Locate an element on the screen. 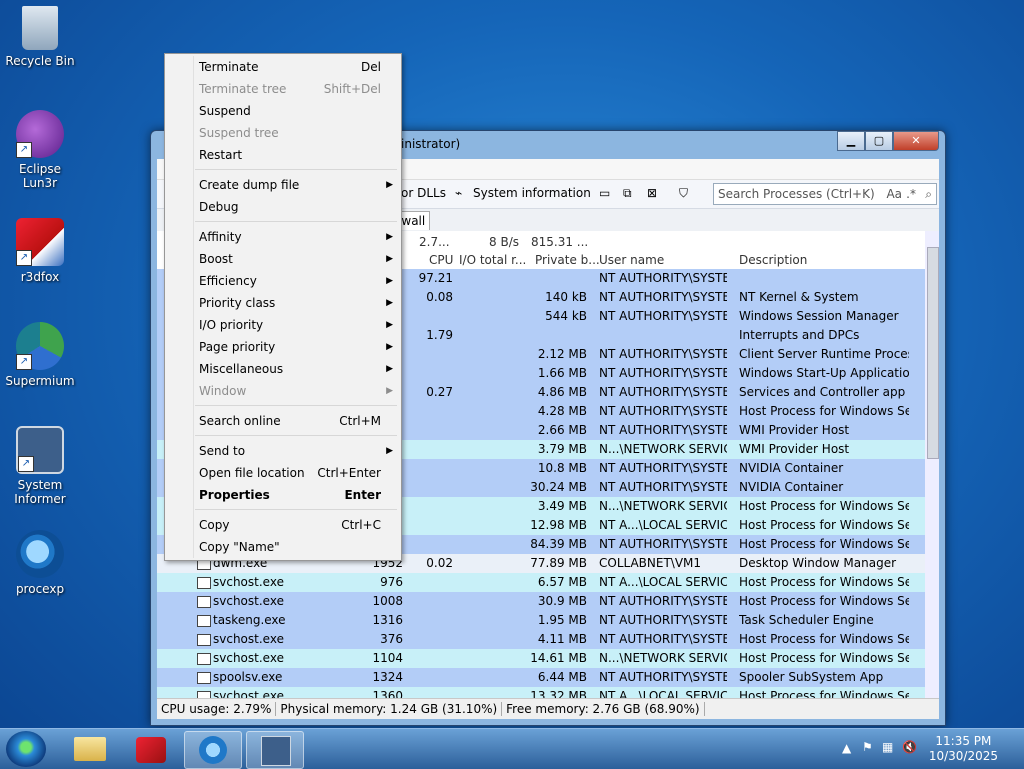 The height and width of the screenshot is (769, 1024). pulse-icon: ⌁ is located at coordinates (459, 193).